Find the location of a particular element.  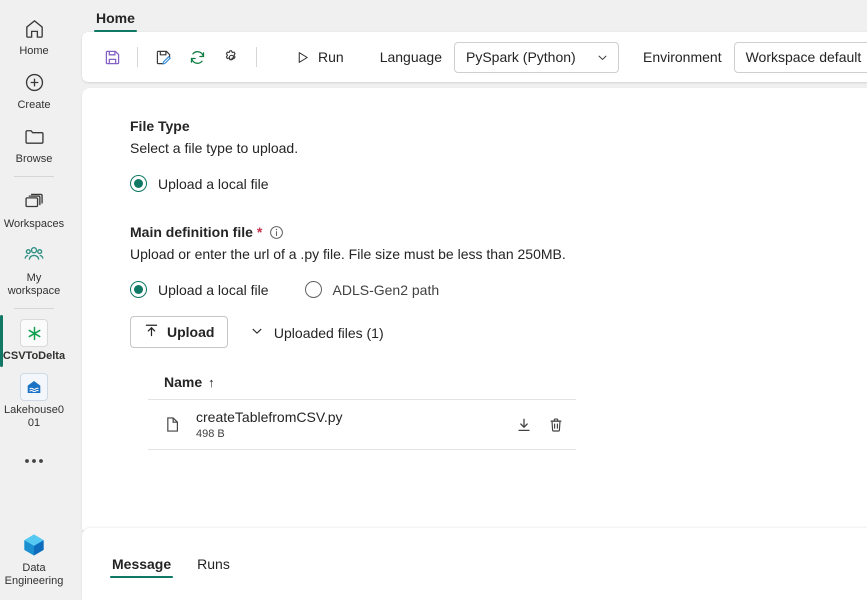

table-header-row: Name ↑ is located at coordinates (362, 387).